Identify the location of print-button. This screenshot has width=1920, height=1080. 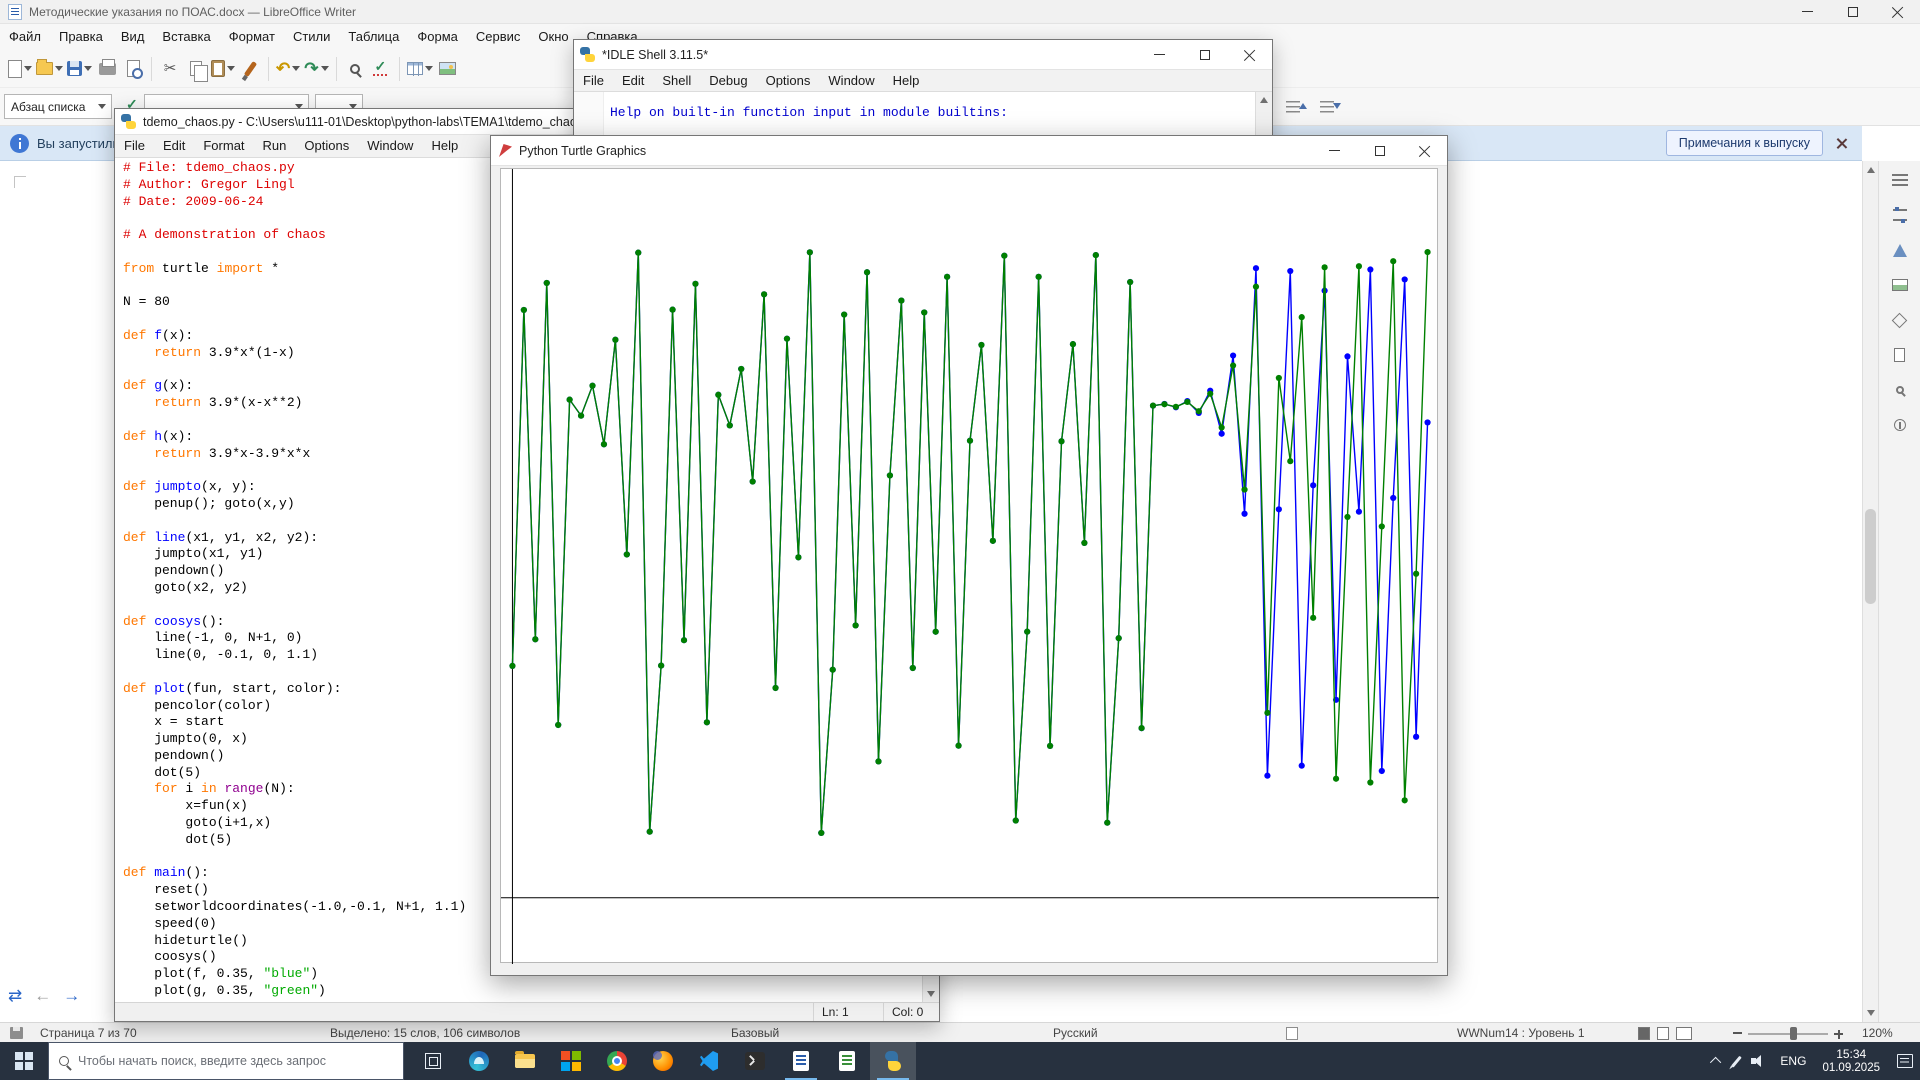
(107, 69).